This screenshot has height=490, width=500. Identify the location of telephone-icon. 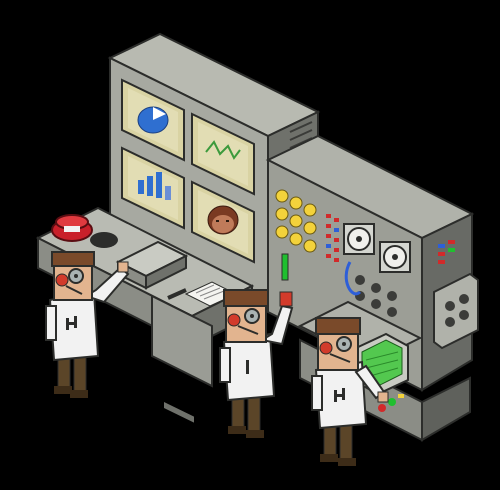
(72, 228).